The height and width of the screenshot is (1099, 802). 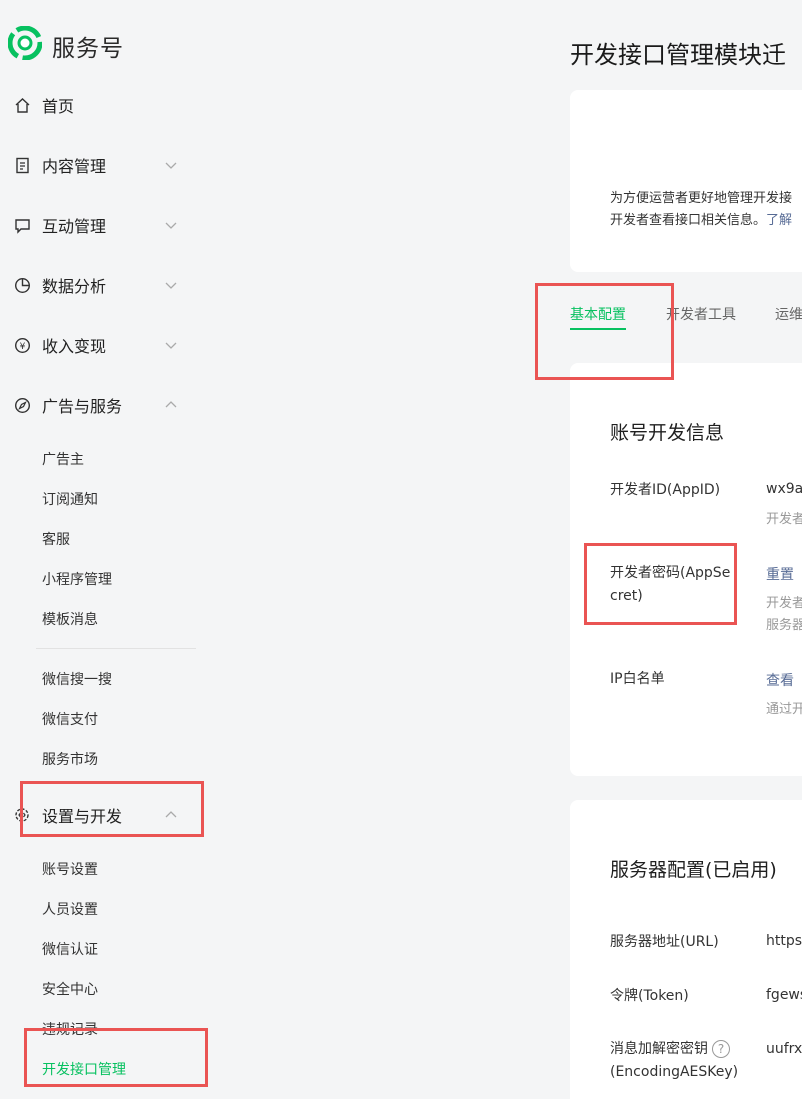 I want to click on nav-sub-wechat-pay: 微信支付, so click(x=70, y=719).